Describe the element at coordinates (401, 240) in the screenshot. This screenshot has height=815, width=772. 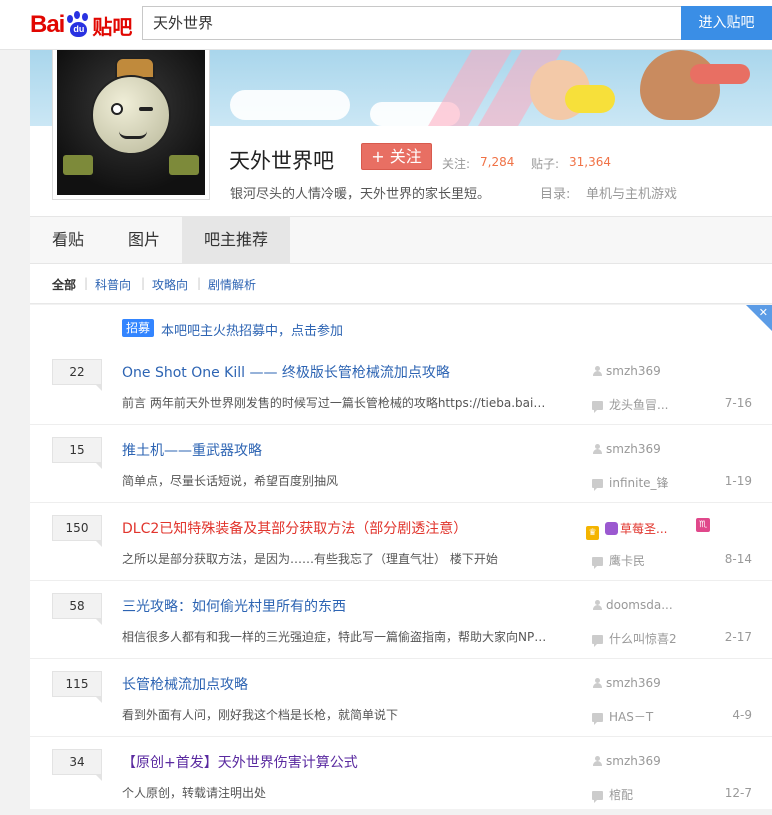
I see `forum-tabs: 看贴 图片 吧主推荐` at that location.